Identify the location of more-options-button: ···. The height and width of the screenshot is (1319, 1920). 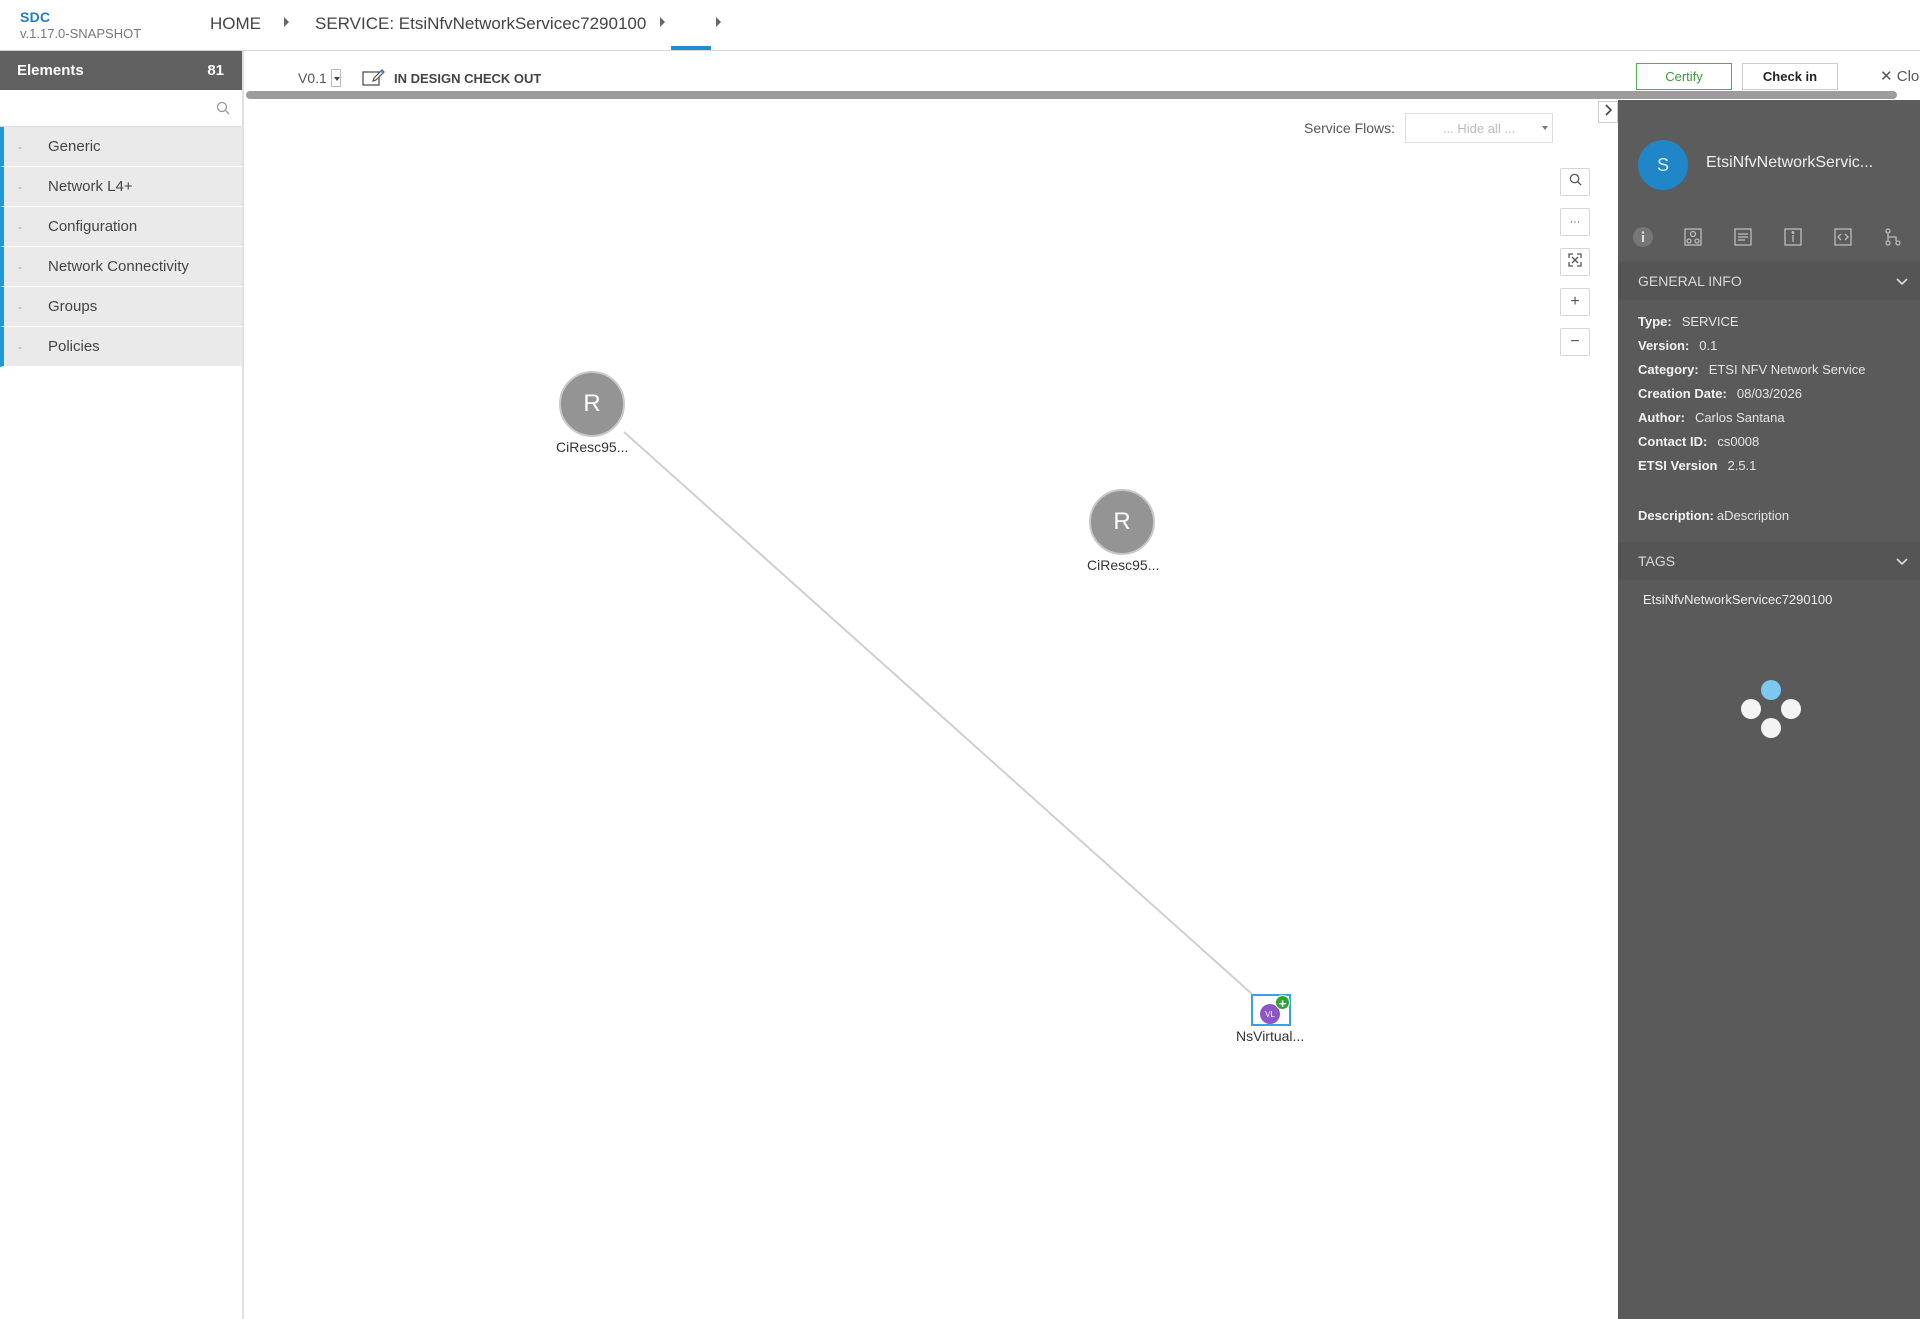
(1575, 222).